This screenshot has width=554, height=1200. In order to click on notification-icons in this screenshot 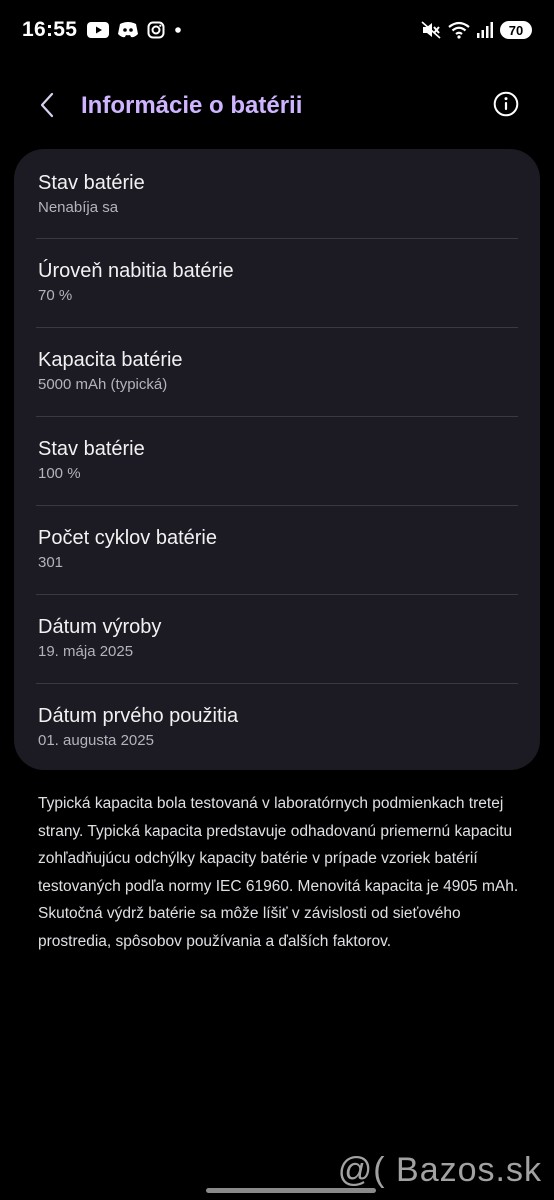, I will do `click(135, 30)`.